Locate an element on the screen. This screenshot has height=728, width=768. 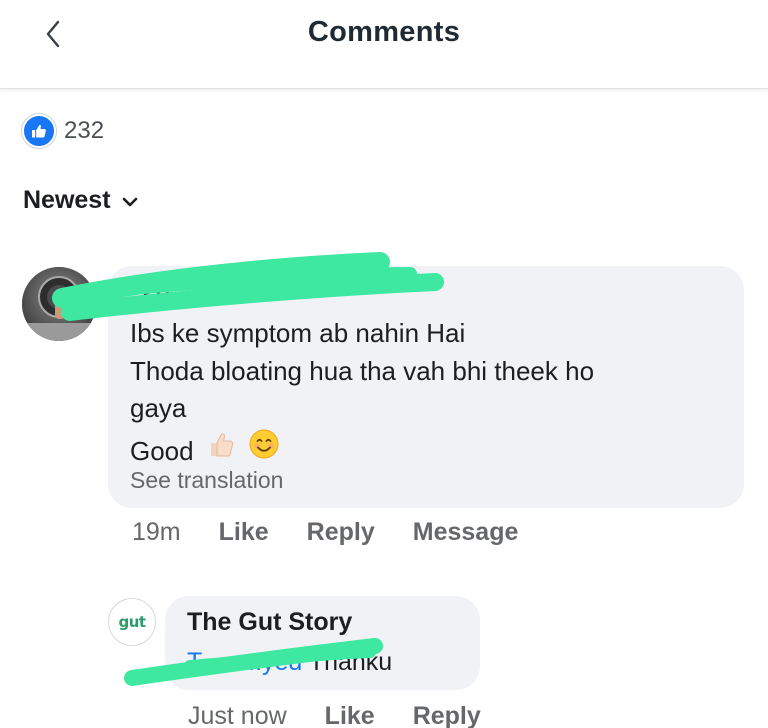
sort-dropdown: Newest is located at coordinates (81, 200).